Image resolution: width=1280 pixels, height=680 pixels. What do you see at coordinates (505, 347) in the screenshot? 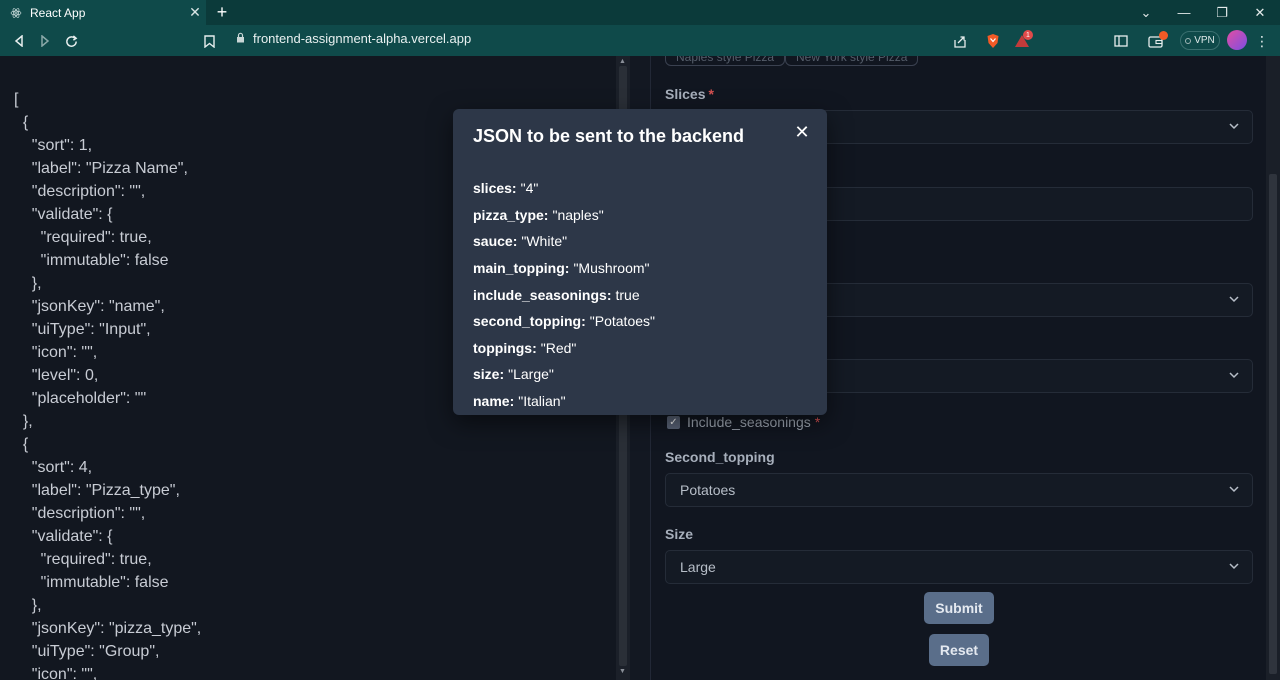
I see `json-key: toppings:` at bounding box center [505, 347].